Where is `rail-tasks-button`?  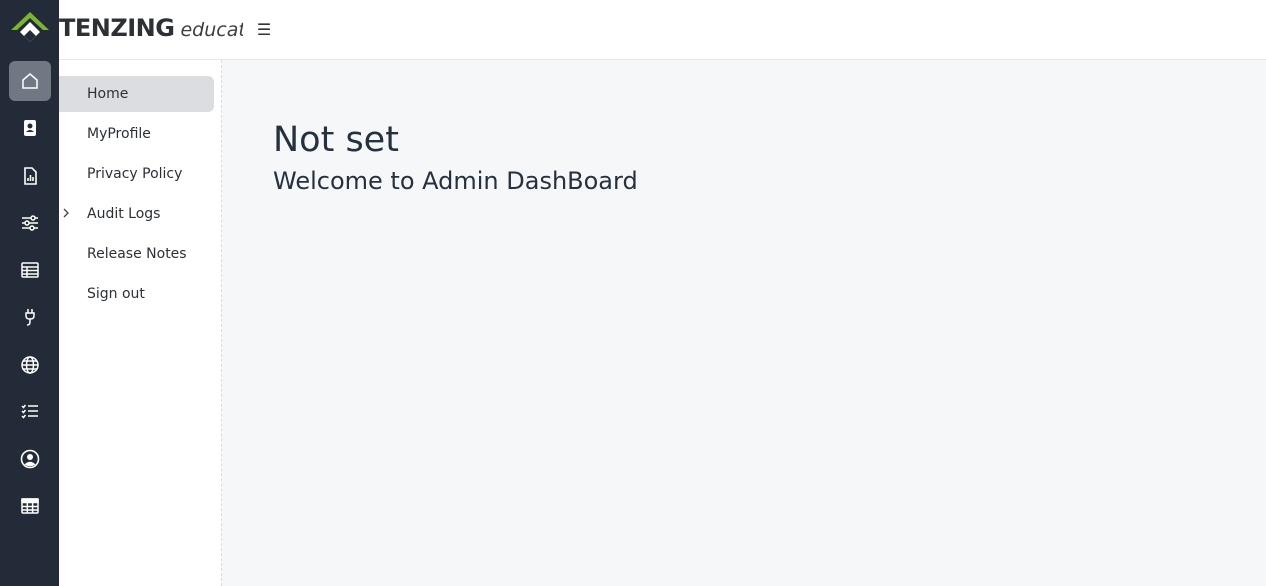
rail-tasks-button is located at coordinates (30, 411).